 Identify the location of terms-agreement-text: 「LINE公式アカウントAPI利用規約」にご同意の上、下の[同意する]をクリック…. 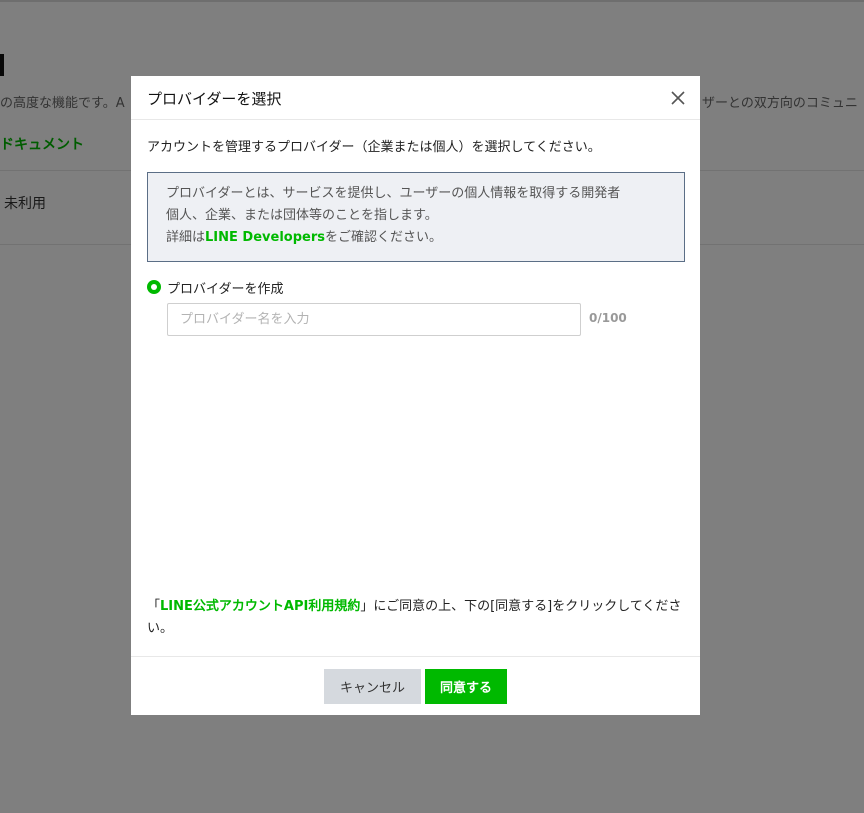
(417, 618).